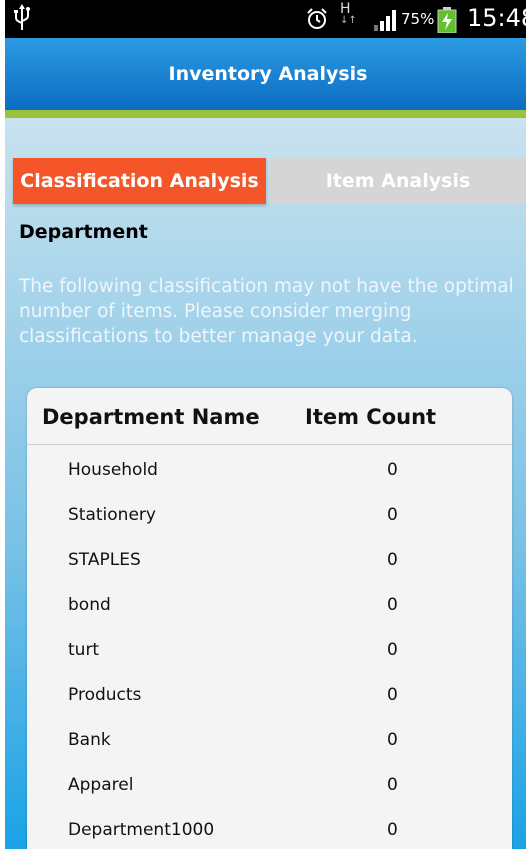 This screenshot has height=849, width=531. I want to click on table-row: Apparel 0, so click(269, 795).